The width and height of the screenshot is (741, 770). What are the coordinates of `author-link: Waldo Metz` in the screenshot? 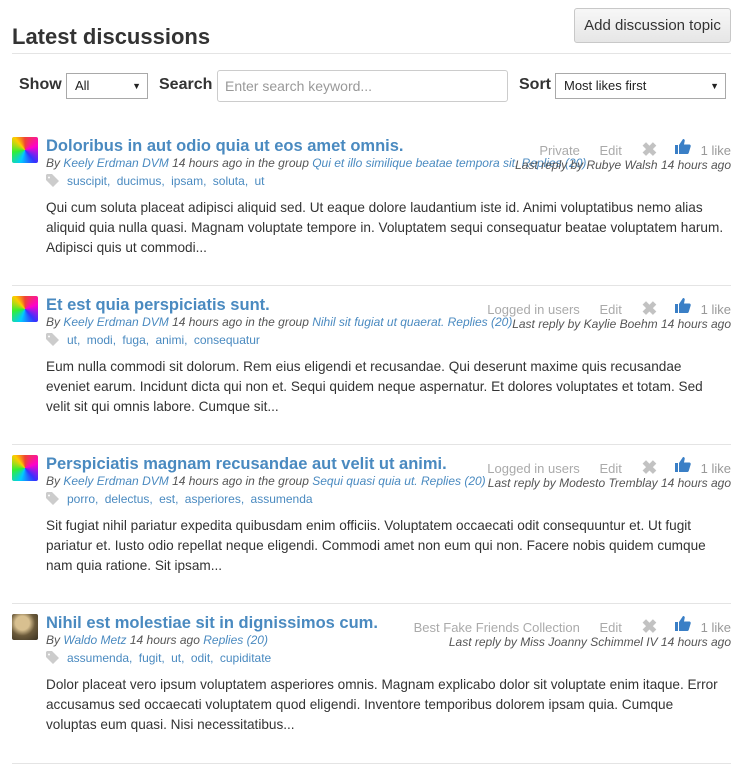 It's located at (94, 640).